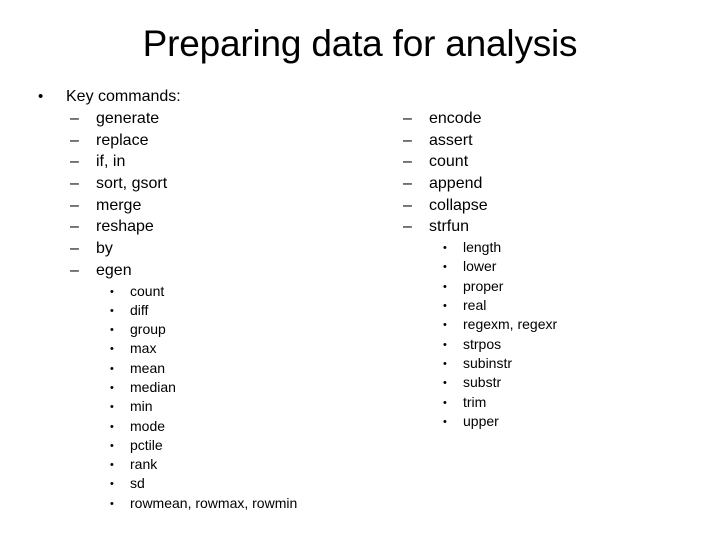 Image resolution: width=720 pixels, height=540 pixels. I want to click on command-label: generate, so click(128, 118).